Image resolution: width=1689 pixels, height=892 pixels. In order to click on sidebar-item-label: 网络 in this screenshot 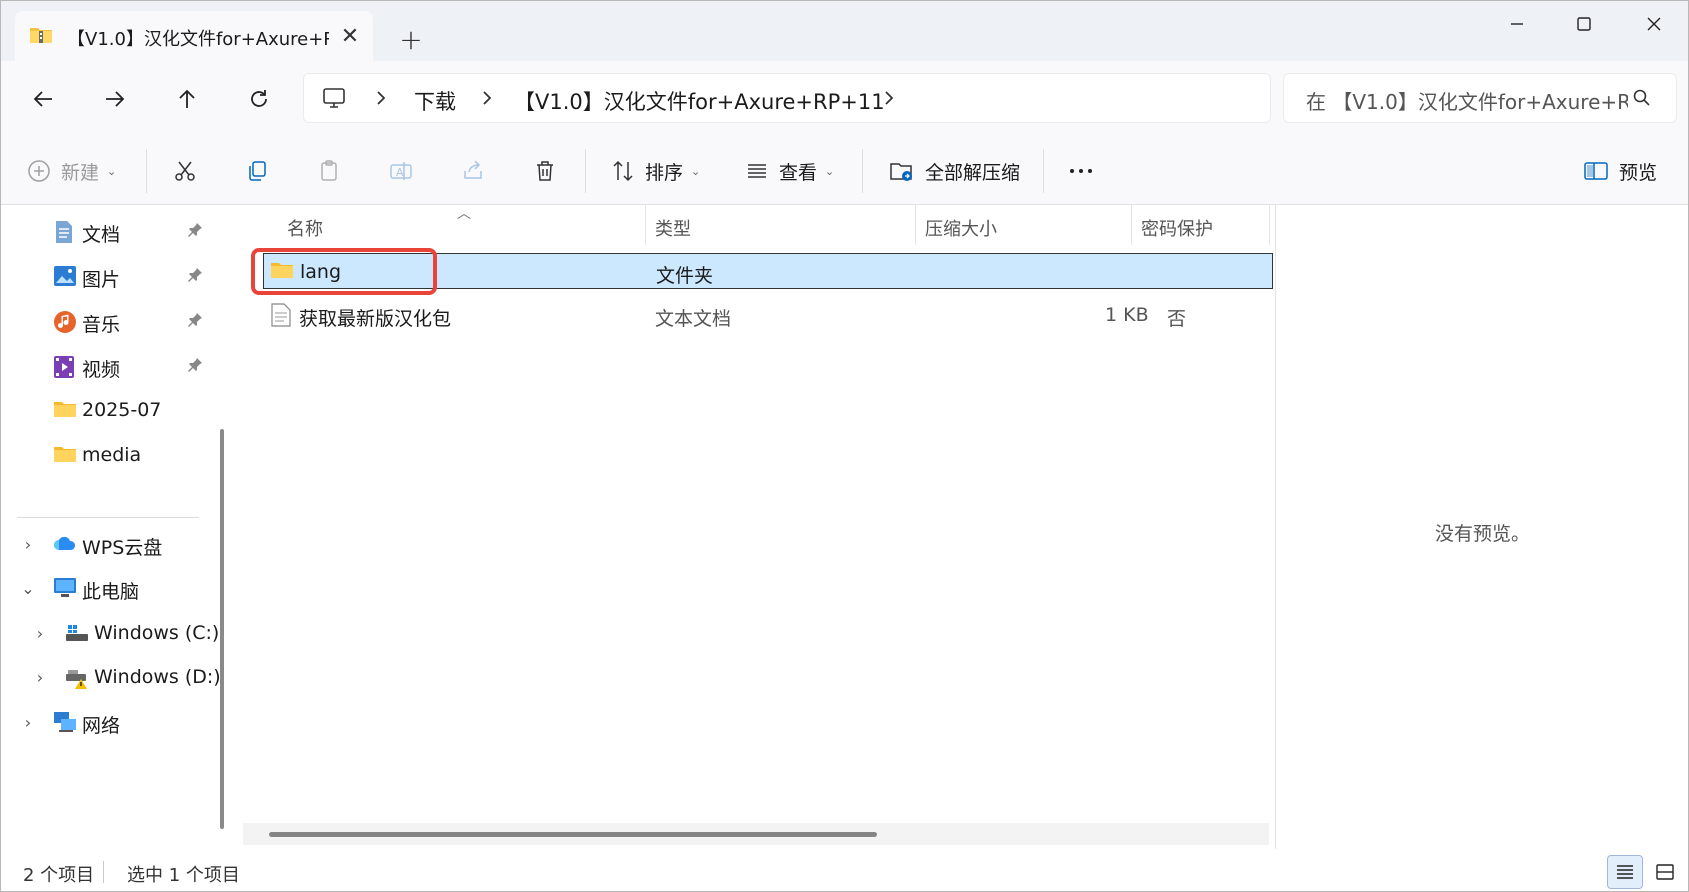, I will do `click(101, 726)`.